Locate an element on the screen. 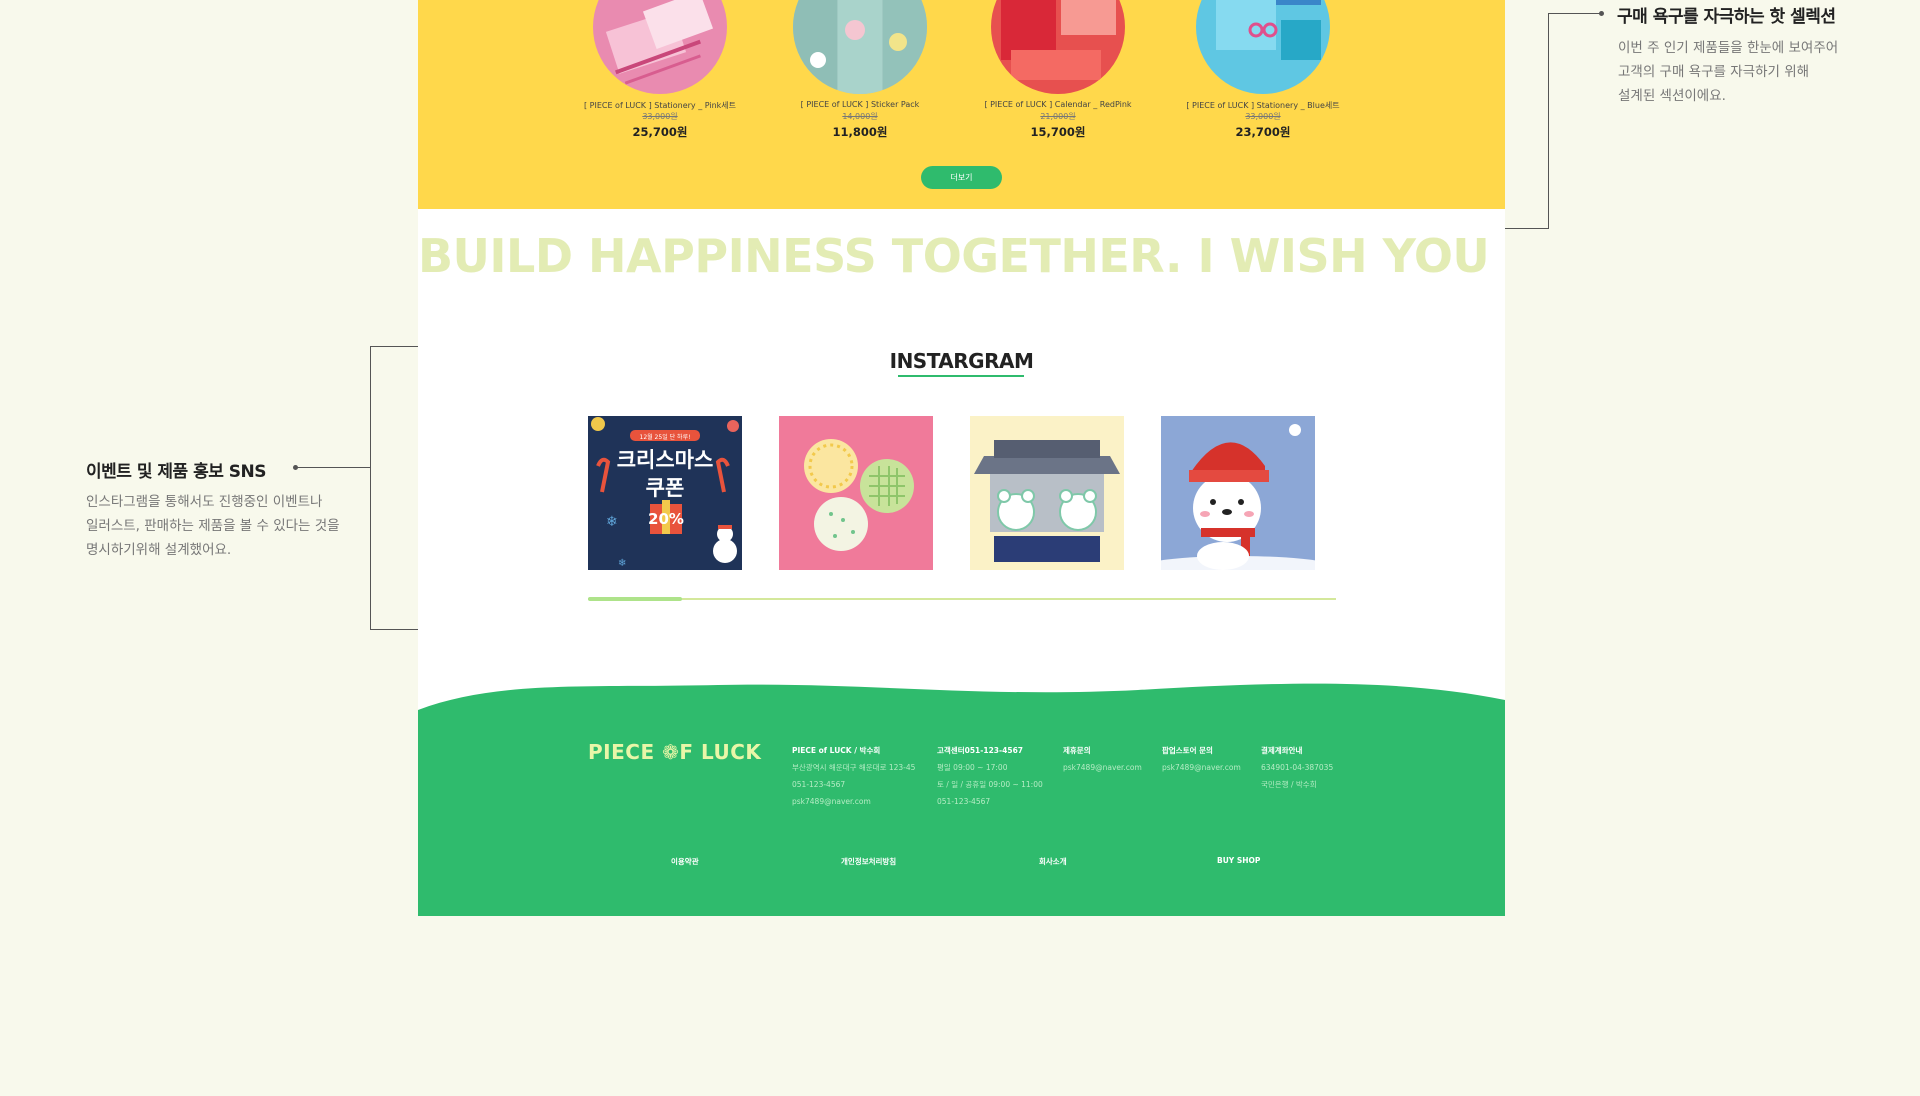  instagram-title-underline is located at coordinates (961, 376).